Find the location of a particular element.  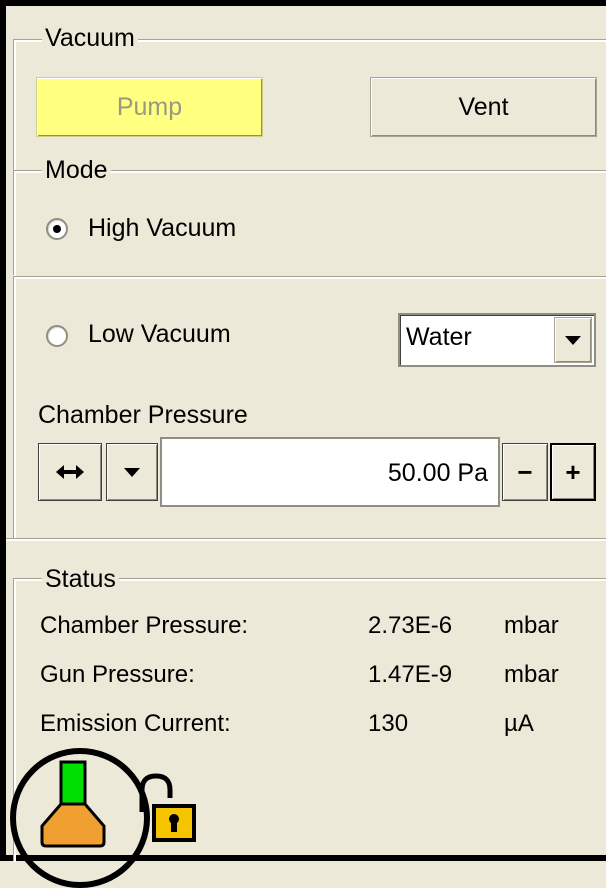

status-value: 130 is located at coordinates (388, 723).